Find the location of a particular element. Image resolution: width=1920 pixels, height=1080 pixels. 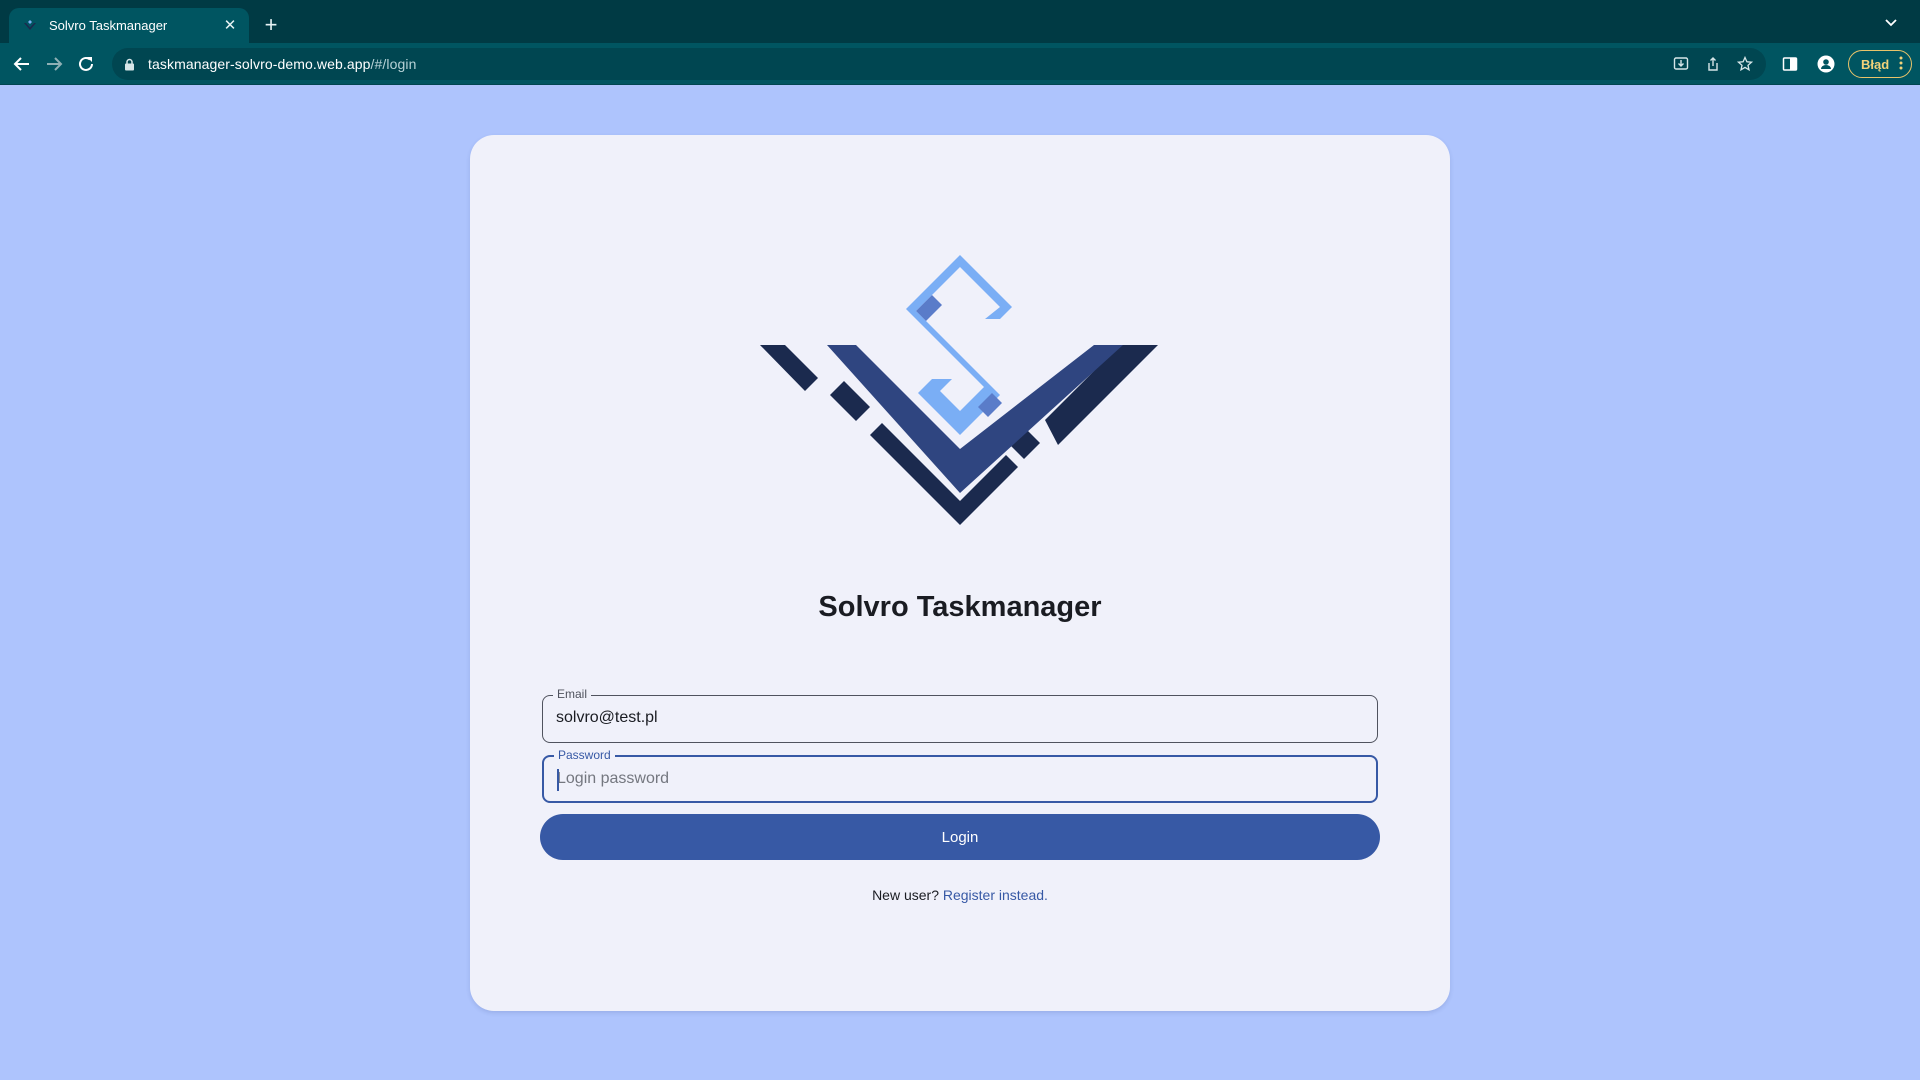

star-icon is located at coordinates (1745, 64).